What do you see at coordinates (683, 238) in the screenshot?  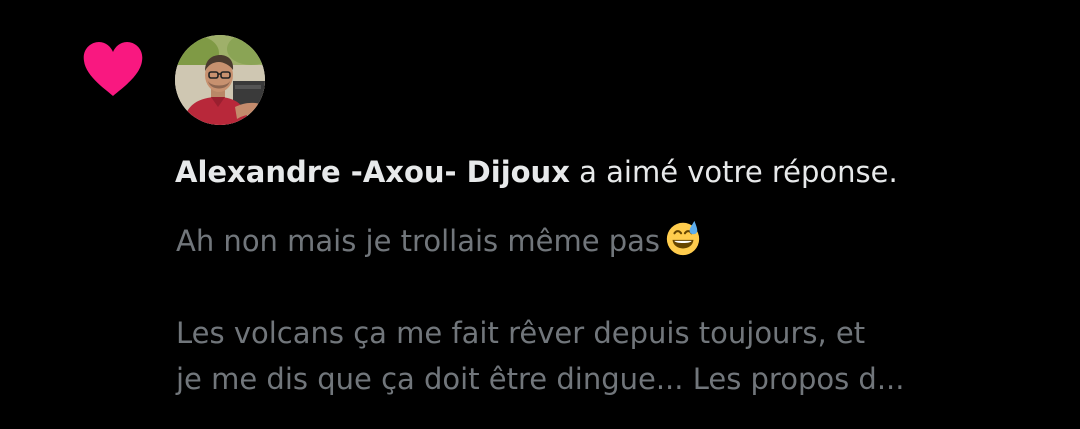 I see `grinning-face-with-sweat-emoji` at bounding box center [683, 238].